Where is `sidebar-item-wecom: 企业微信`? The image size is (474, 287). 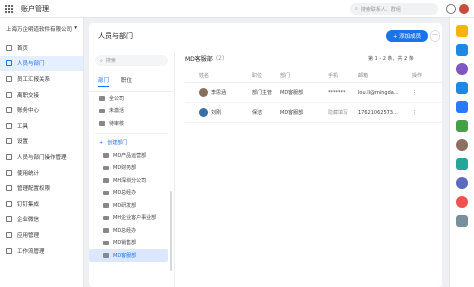 sidebar-item-wecom: 企业微信 is located at coordinates (41, 220).